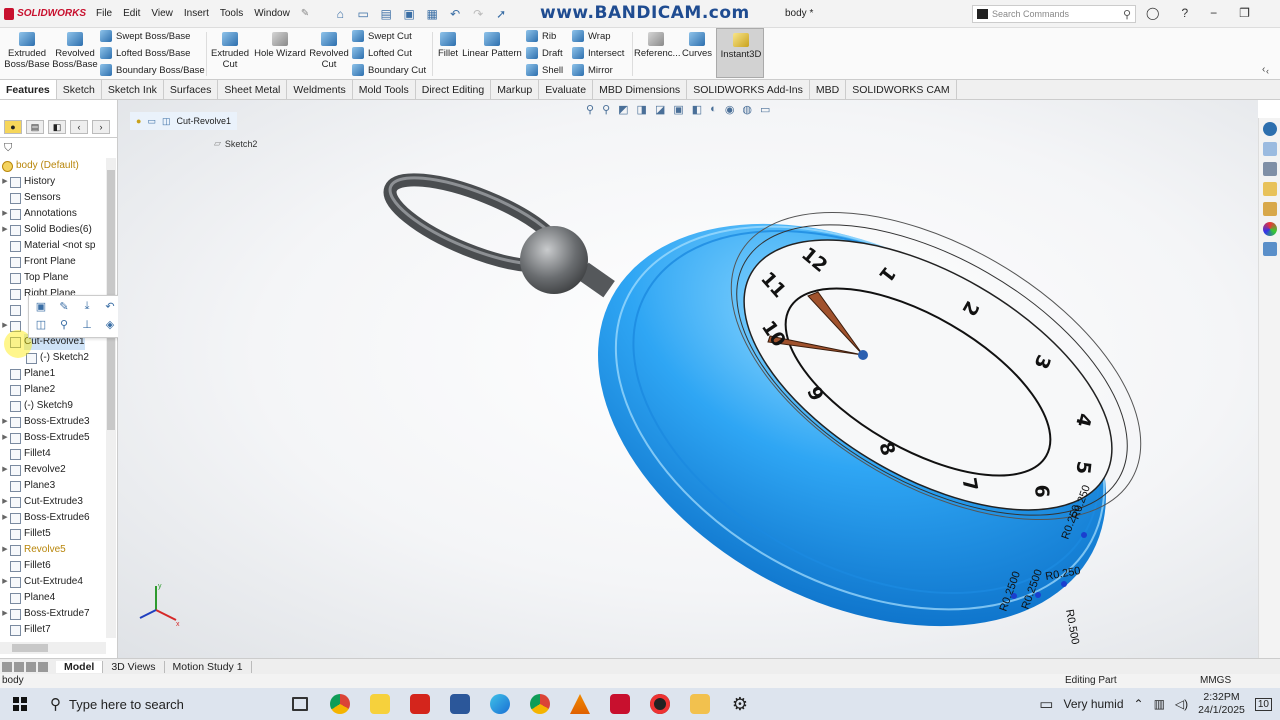 Image resolution: width=1280 pixels, height=720 pixels. I want to click on tree-item: Plane3, so click(54, 486).